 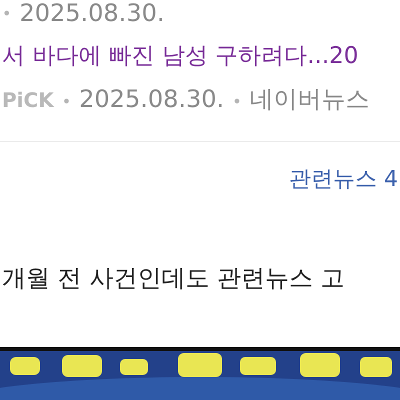 I want to click on post-text: 개월 전 사건인데도 관련뉴스 고, so click(x=173, y=278).